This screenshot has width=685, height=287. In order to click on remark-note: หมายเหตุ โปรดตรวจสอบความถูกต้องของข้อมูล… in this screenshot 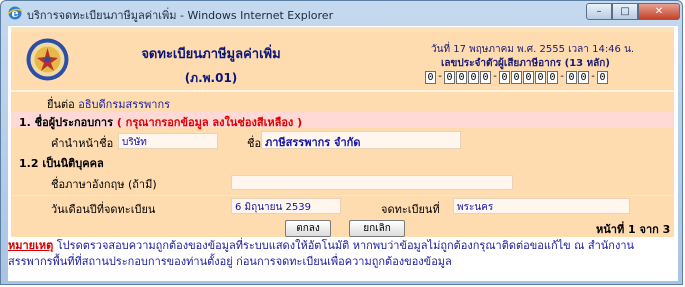, I will do `click(338, 254)`.